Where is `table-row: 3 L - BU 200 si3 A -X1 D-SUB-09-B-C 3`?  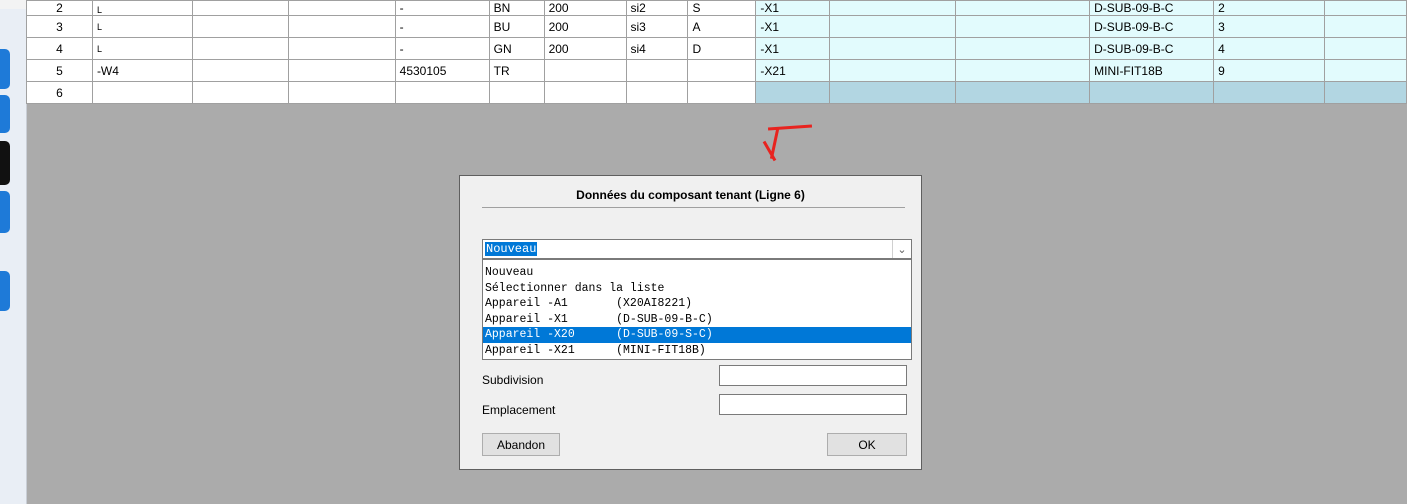
table-row: 3 L - BU 200 si3 A -X1 D-SUB-09-B-C 3 is located at coordinates (716, 26).